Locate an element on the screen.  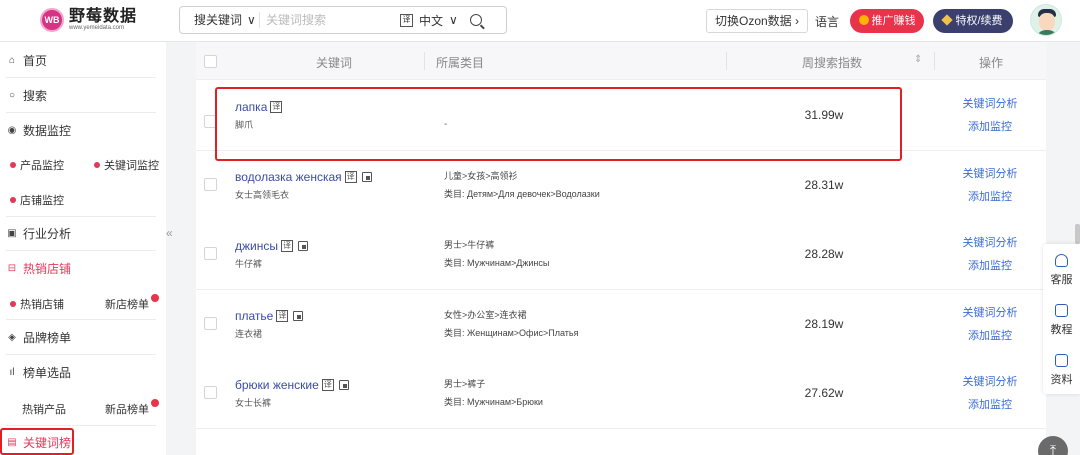
sidebar-subitem-label: 热销产品 is located at coordinates (44, 410).